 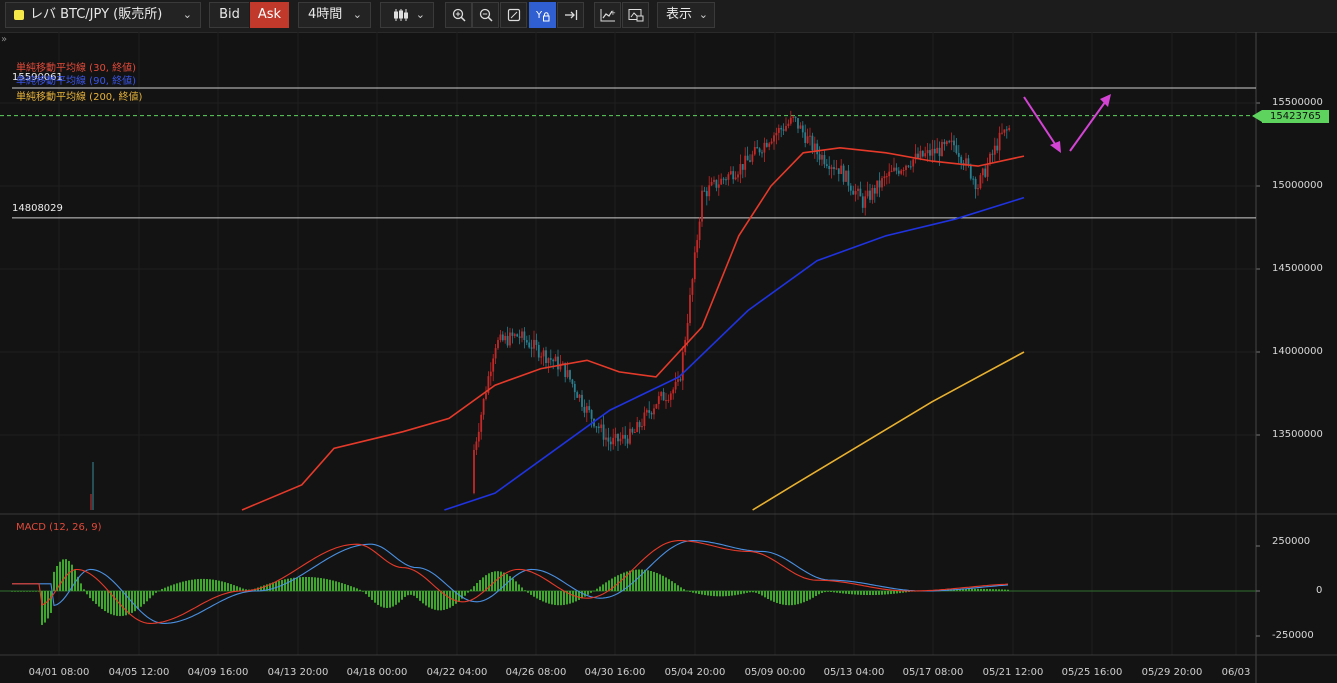 What do you see at coordinates (229, 15) in the screenshot?
I see `bid-button: Bid` at bounding box center [229, 15].